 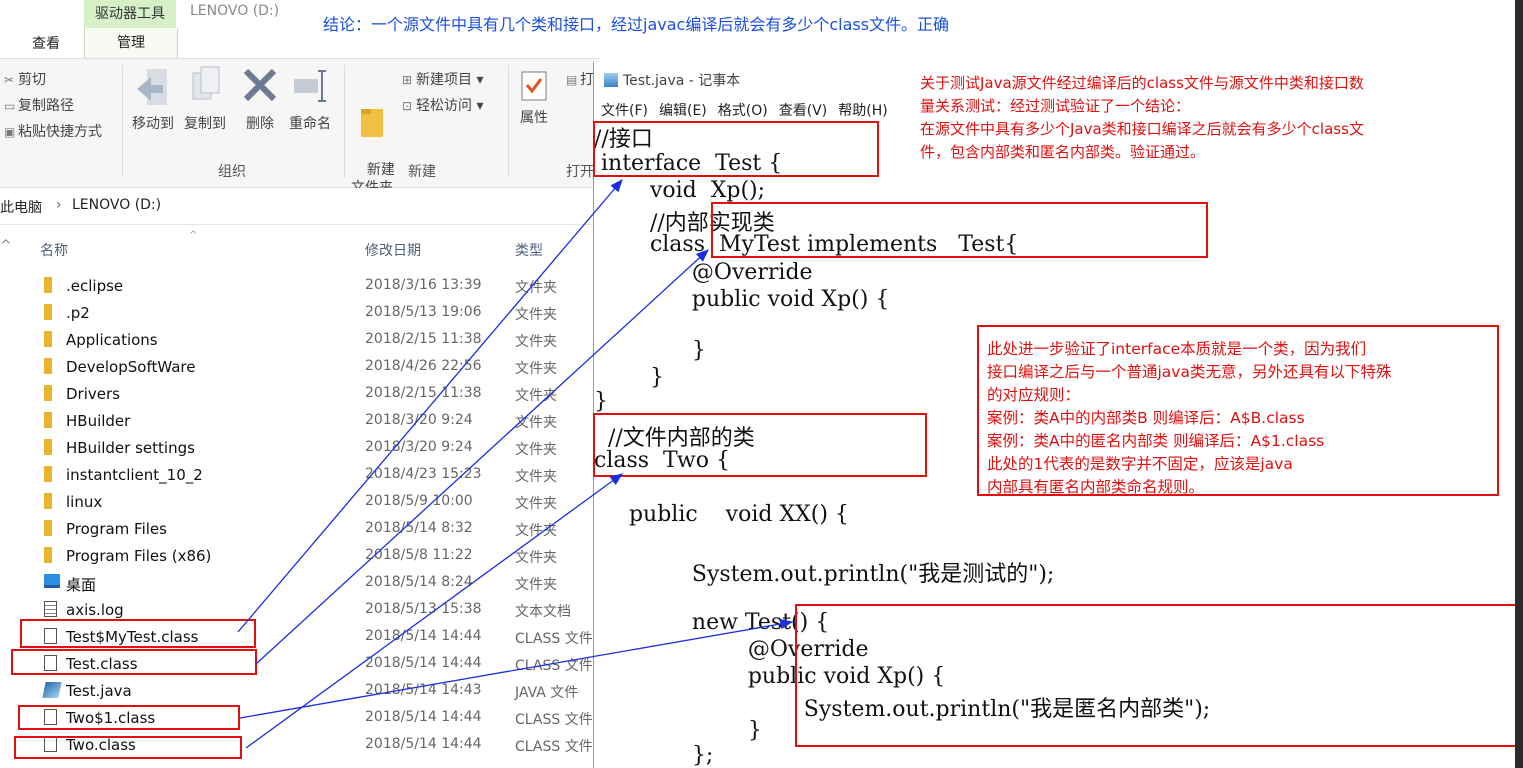 What do you see at coordinates (430, 406) in the screenshot?
I see `arrow-test-mytest-to-interface` at bounding box center [430, 406].